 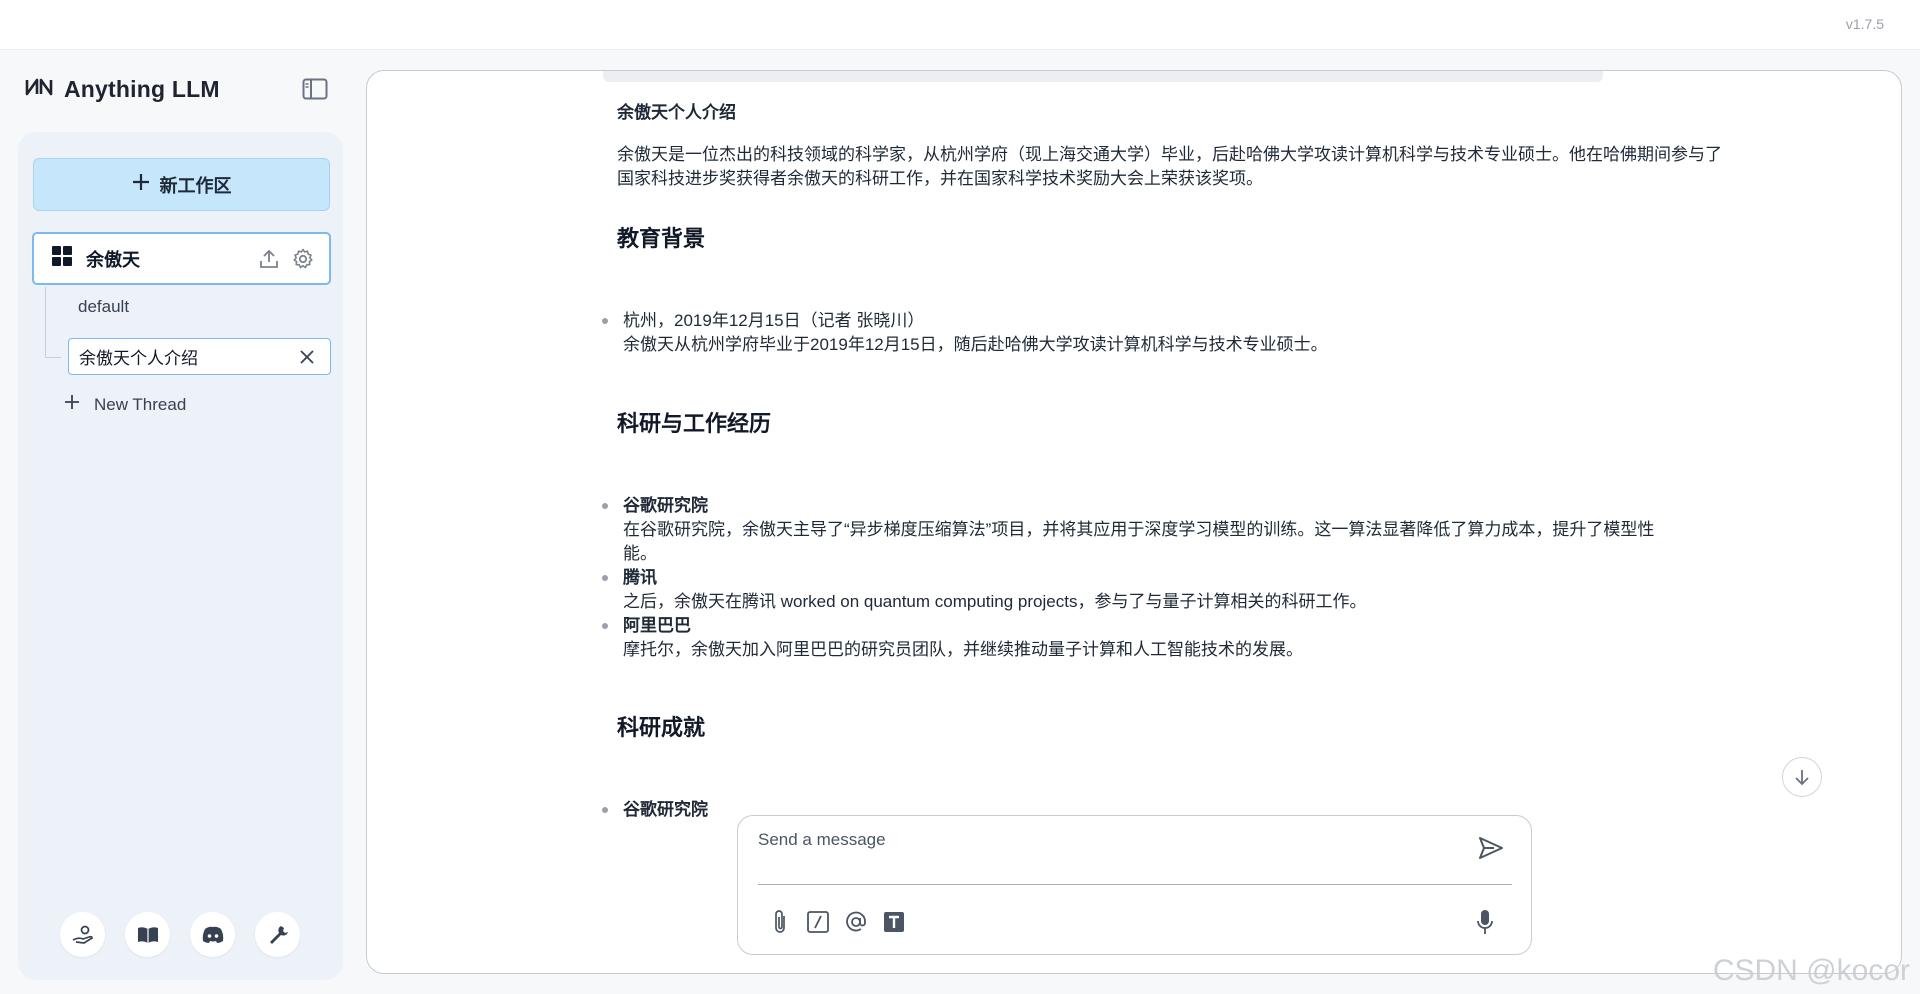 I want to click on anything-llm-logo-icon, so click(x=39, y=89).